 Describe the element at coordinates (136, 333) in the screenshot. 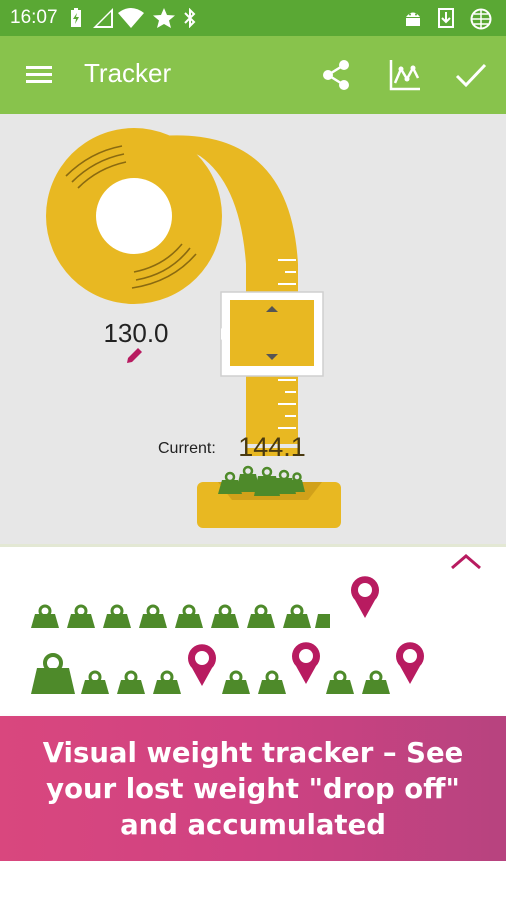

I see `start-weight-value: 130.0` at that location.